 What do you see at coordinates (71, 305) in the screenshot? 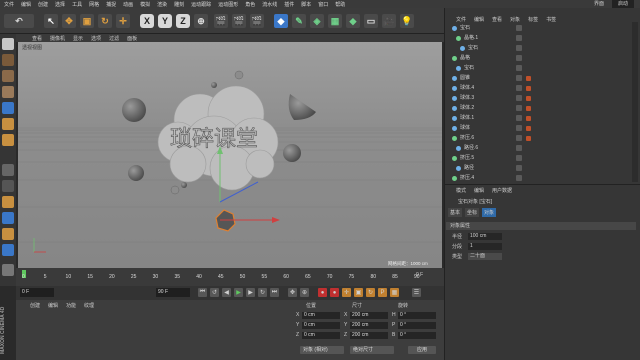
I see `material-menu-function: 功能` at bounding box center [71, 305].